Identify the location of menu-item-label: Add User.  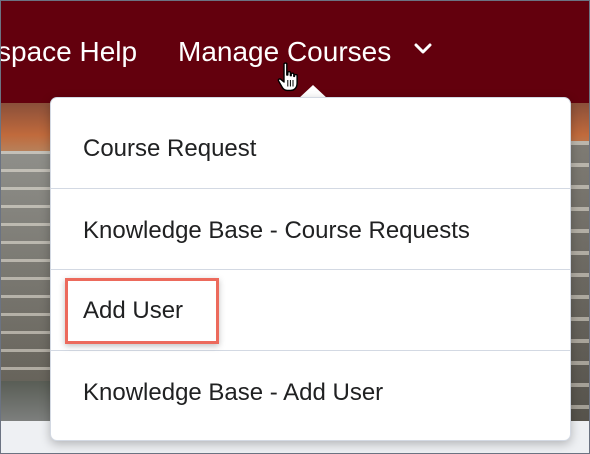
(133, 310).